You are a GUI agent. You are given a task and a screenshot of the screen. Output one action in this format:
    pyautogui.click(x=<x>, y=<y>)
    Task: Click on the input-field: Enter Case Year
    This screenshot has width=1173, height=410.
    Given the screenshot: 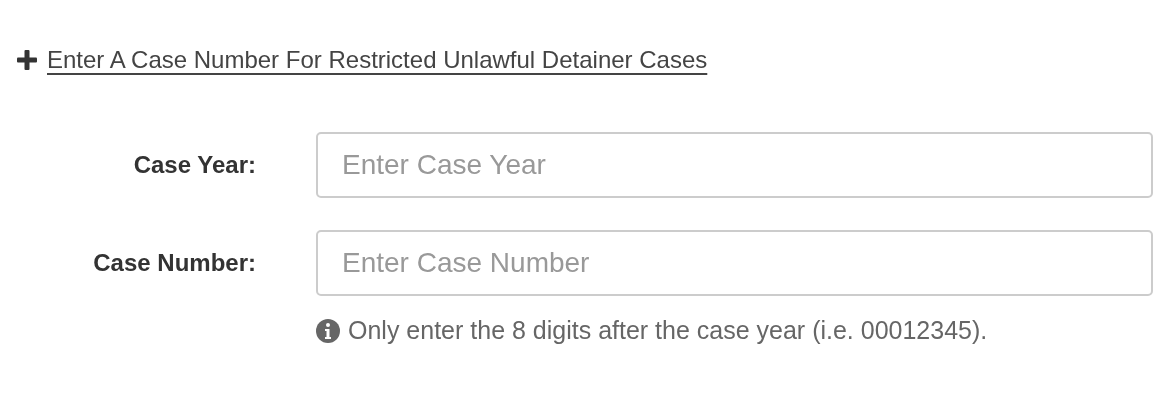 What is the action you would take?
    pyautogui.click(x=734, y=165)
    